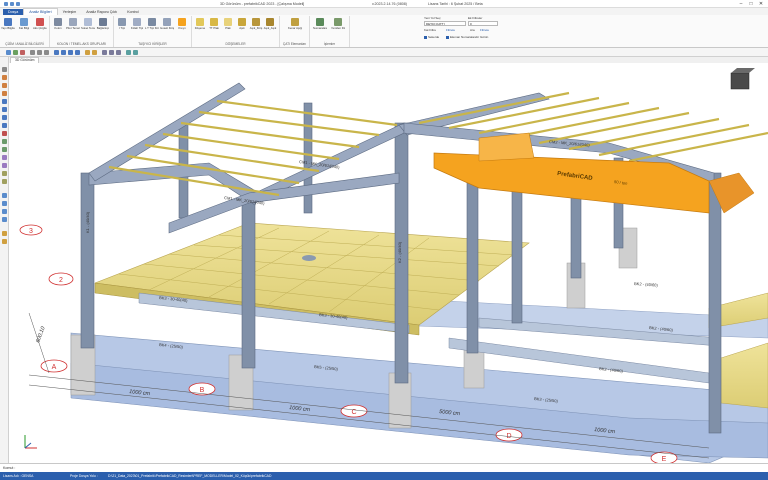 This screenshot has height=480, width=768. Describe the element at coordinates (77, 52) in the screenshot. I see `view-iso-icon` at that location.